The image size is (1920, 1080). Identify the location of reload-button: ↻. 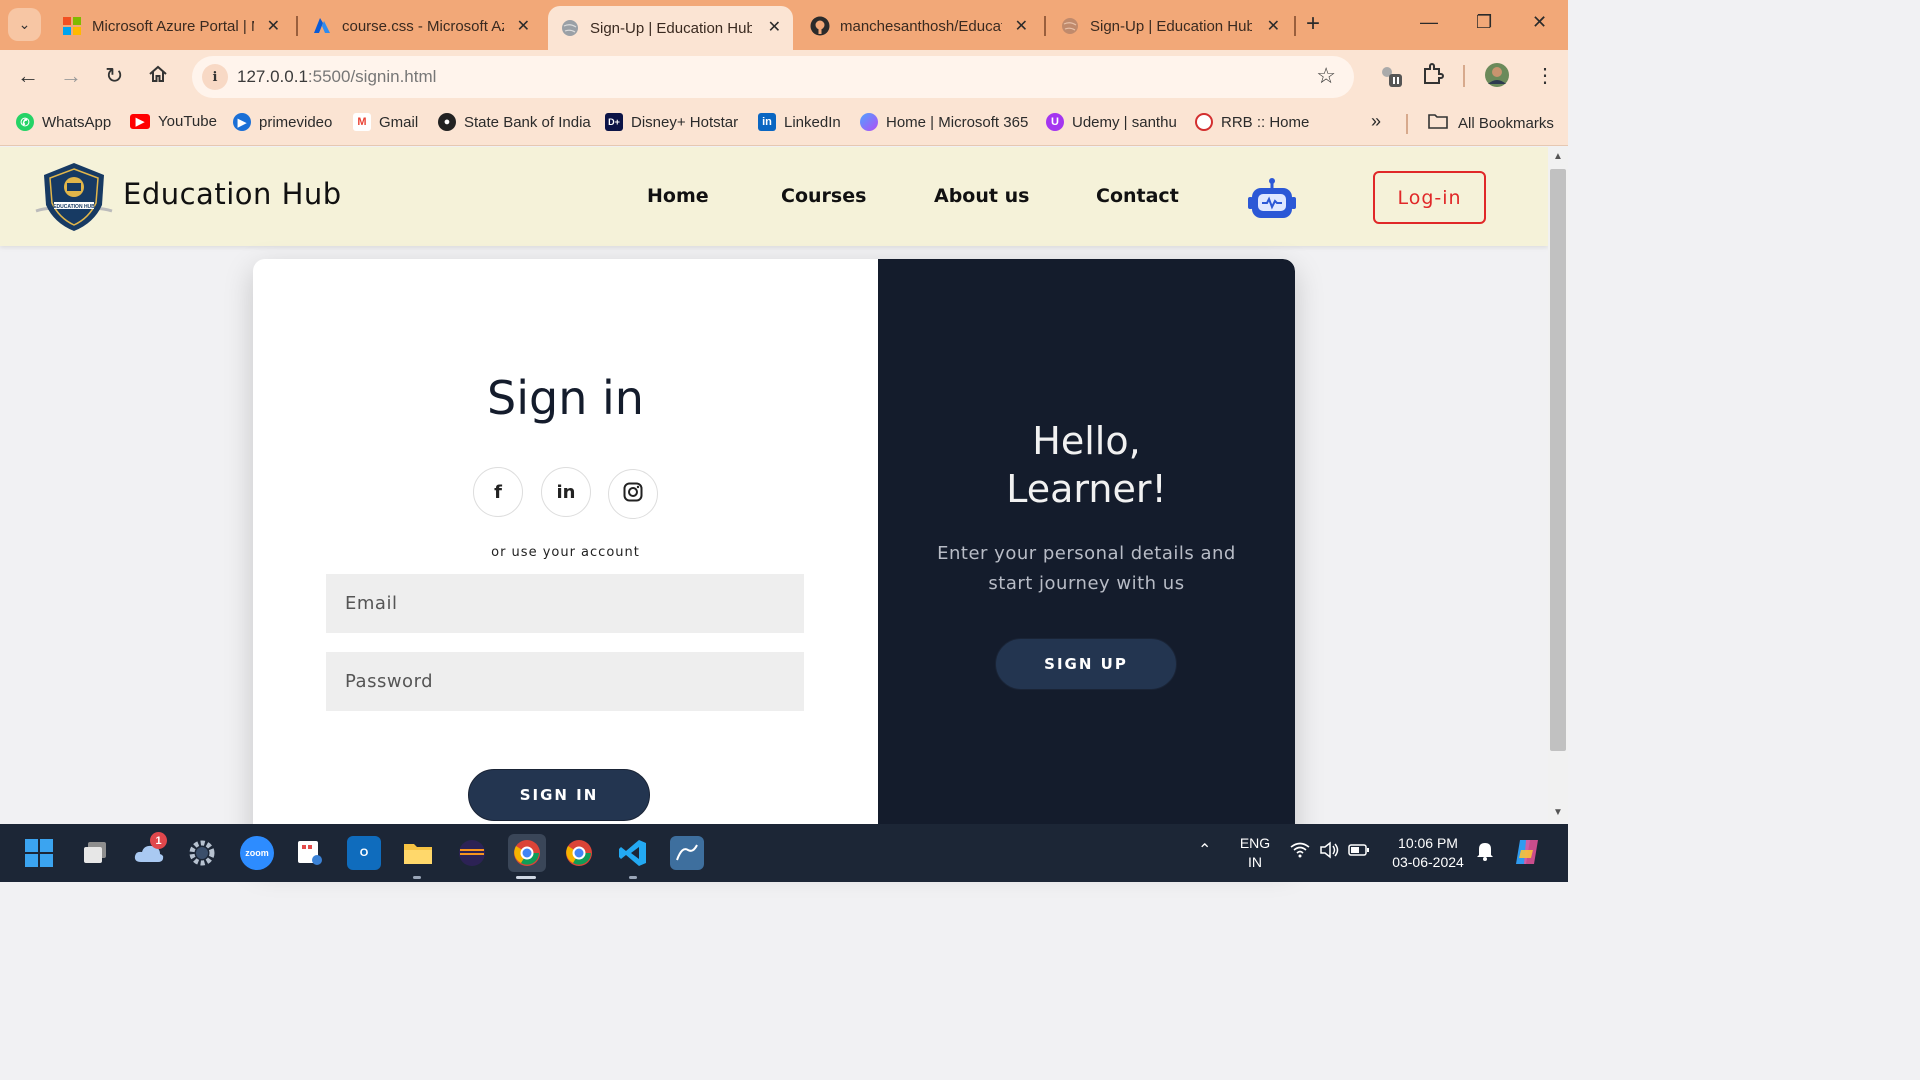
(114, 76).